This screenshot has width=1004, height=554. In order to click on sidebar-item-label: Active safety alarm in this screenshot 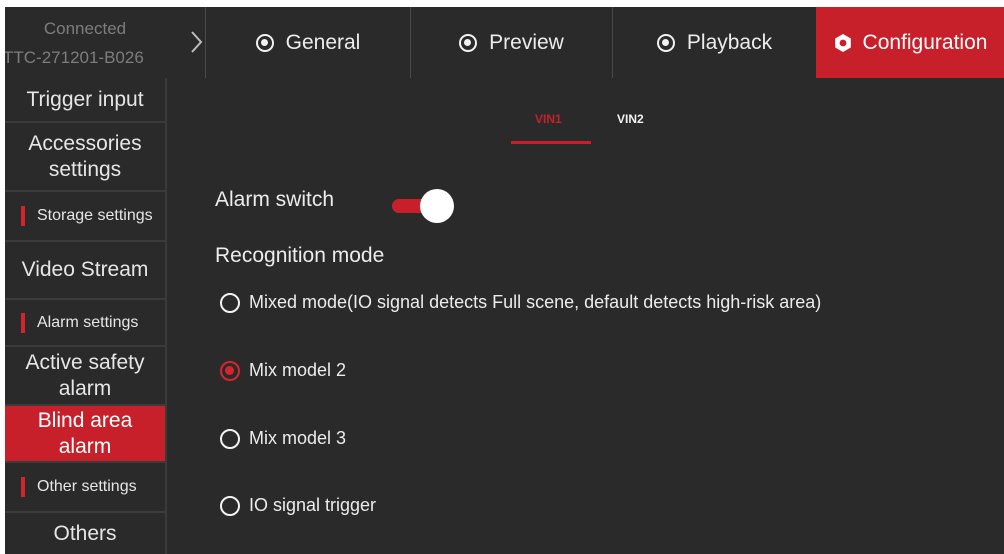, I will do `click(85, 375)`.